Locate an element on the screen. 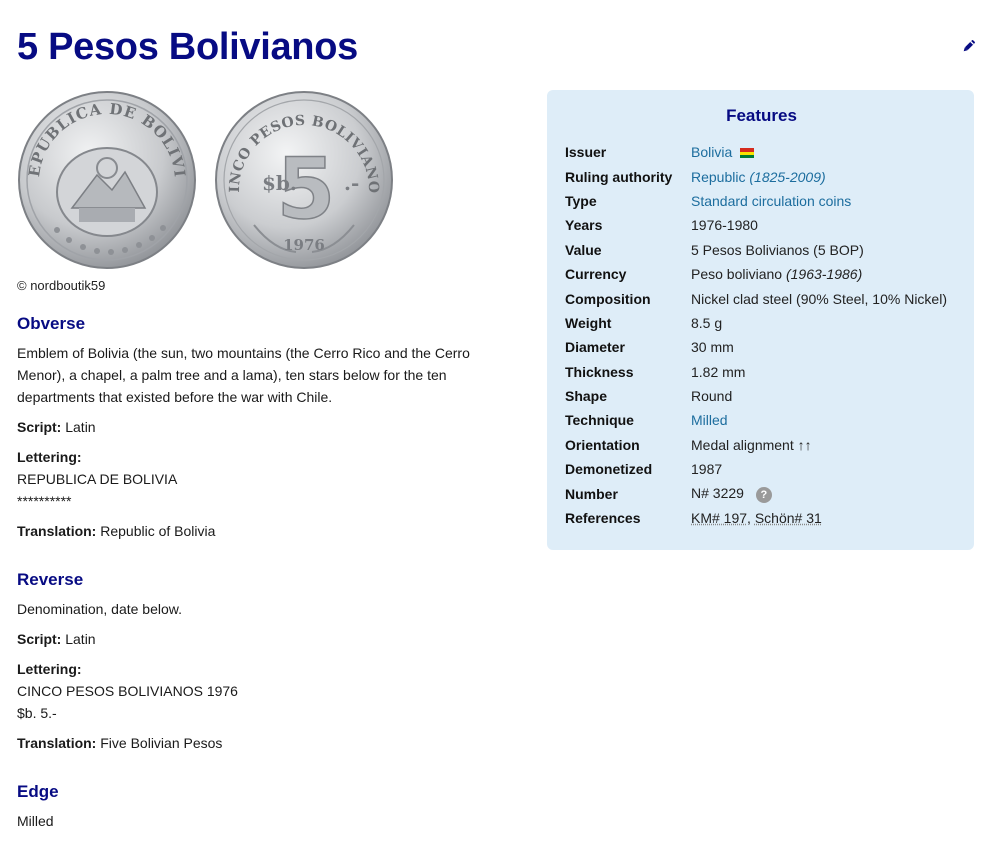  issuer-link: Bolivia is located at coordinates (711, 152).